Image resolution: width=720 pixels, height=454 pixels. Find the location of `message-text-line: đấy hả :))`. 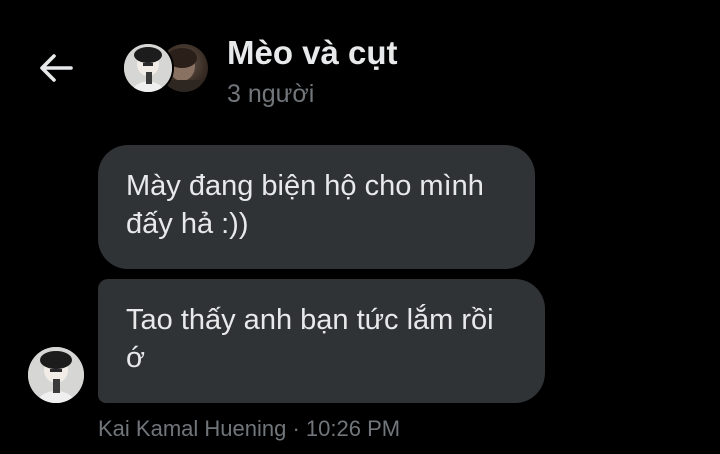

message-text-line: đấy hả :)) is located at coordinates (187, 224).